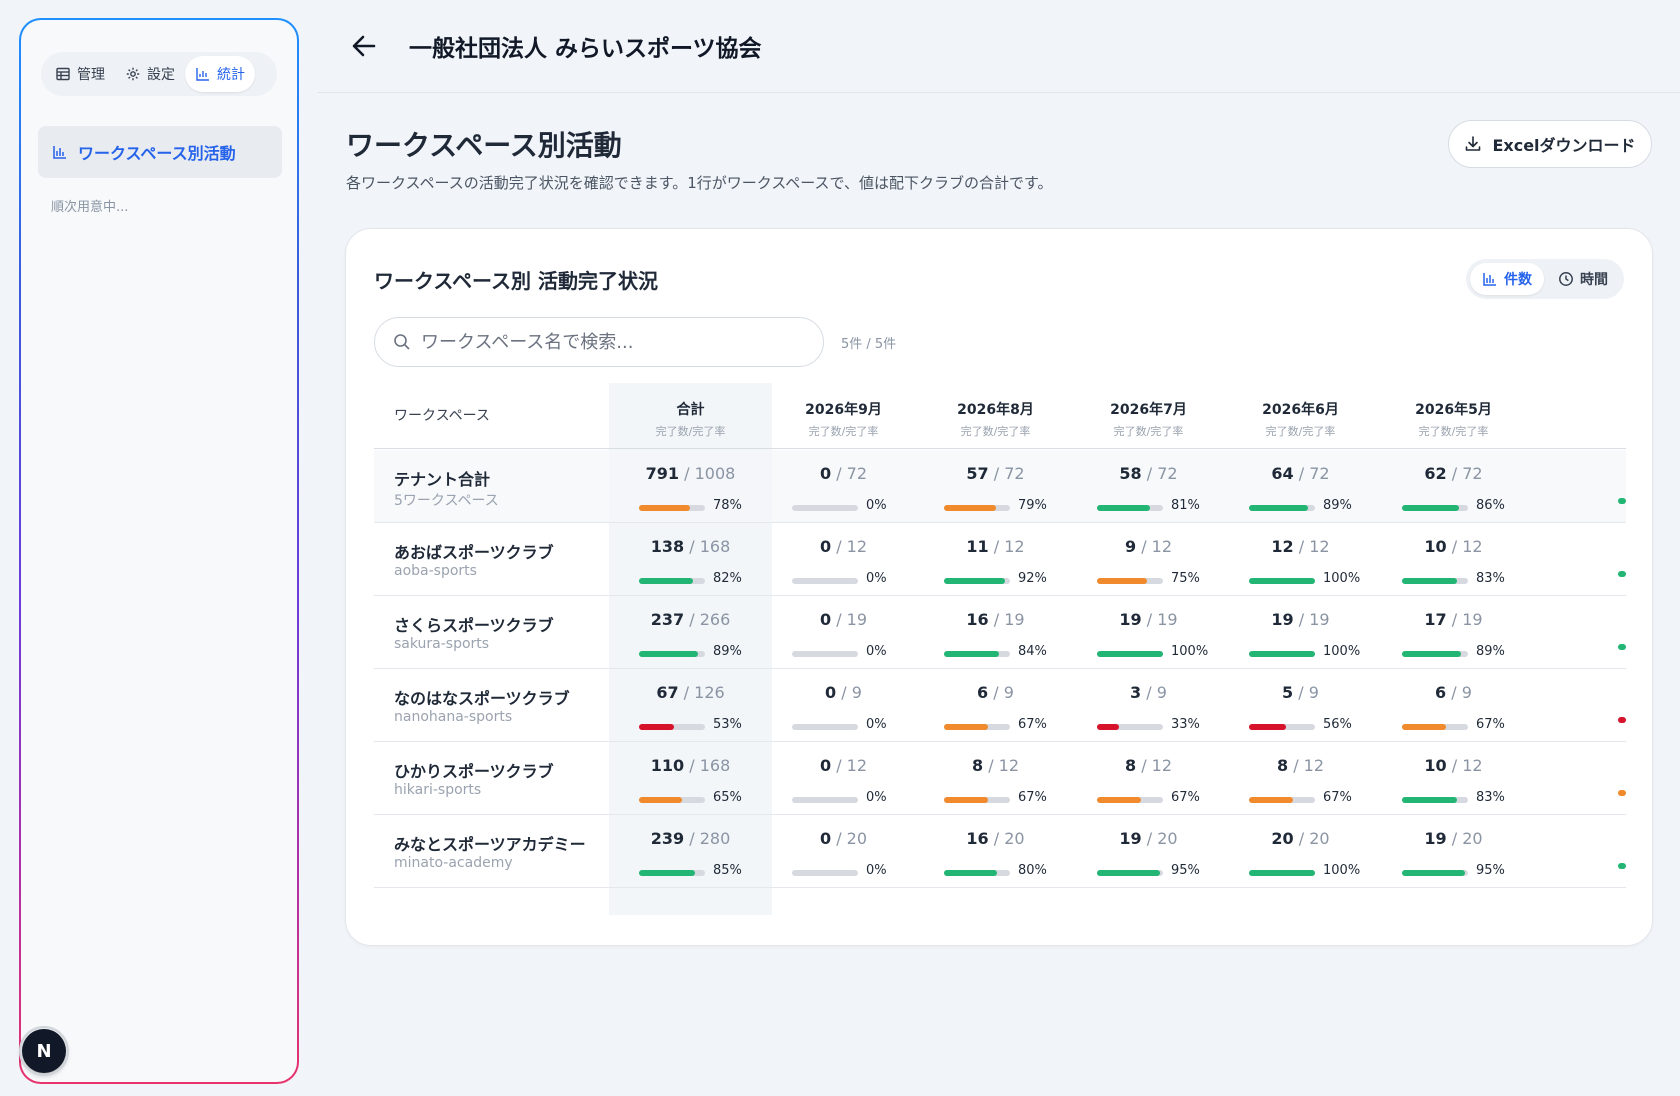  Describe the element at coordinates (1300, 765) in the screenshot. I see `cell-value: 8 / 12` at that location.